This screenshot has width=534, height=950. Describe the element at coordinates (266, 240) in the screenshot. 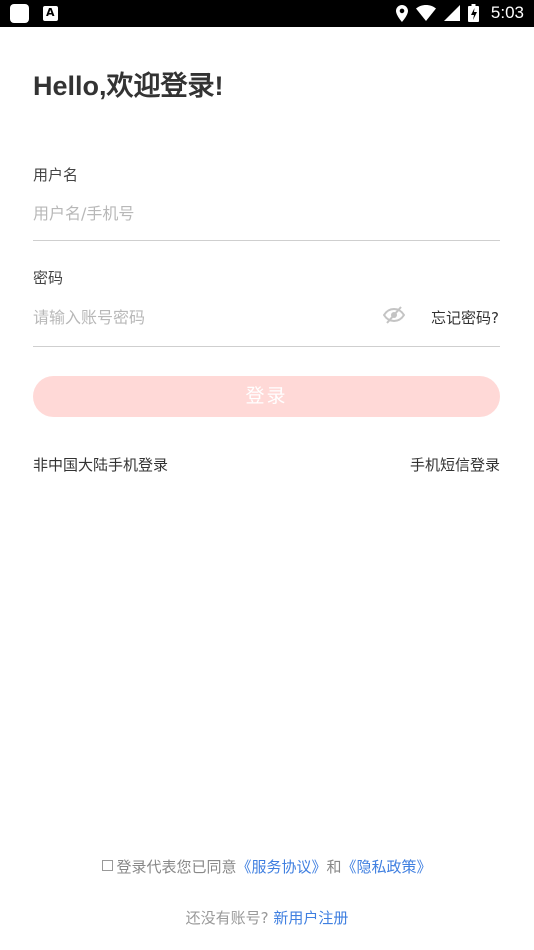

I see `username-divider` at that location.